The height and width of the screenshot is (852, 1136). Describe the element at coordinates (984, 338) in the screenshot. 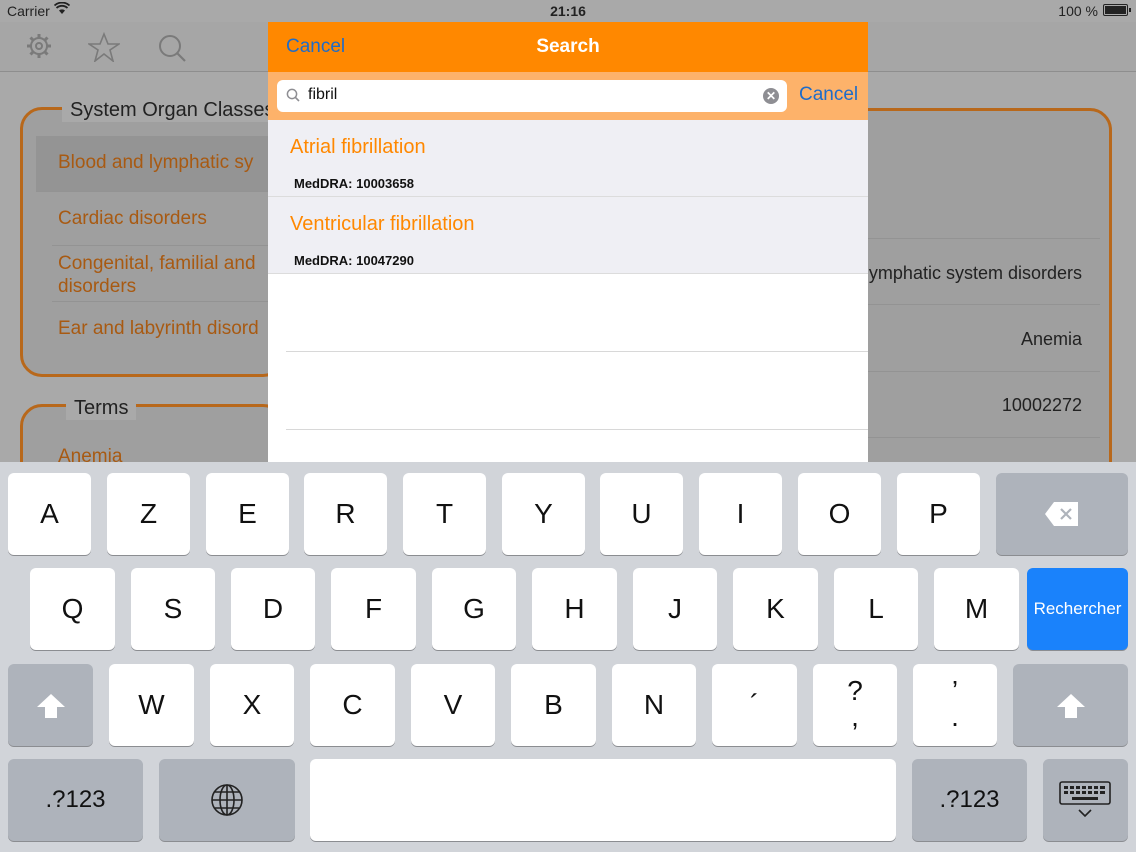

I see `detail-value: Anemia` at that location.